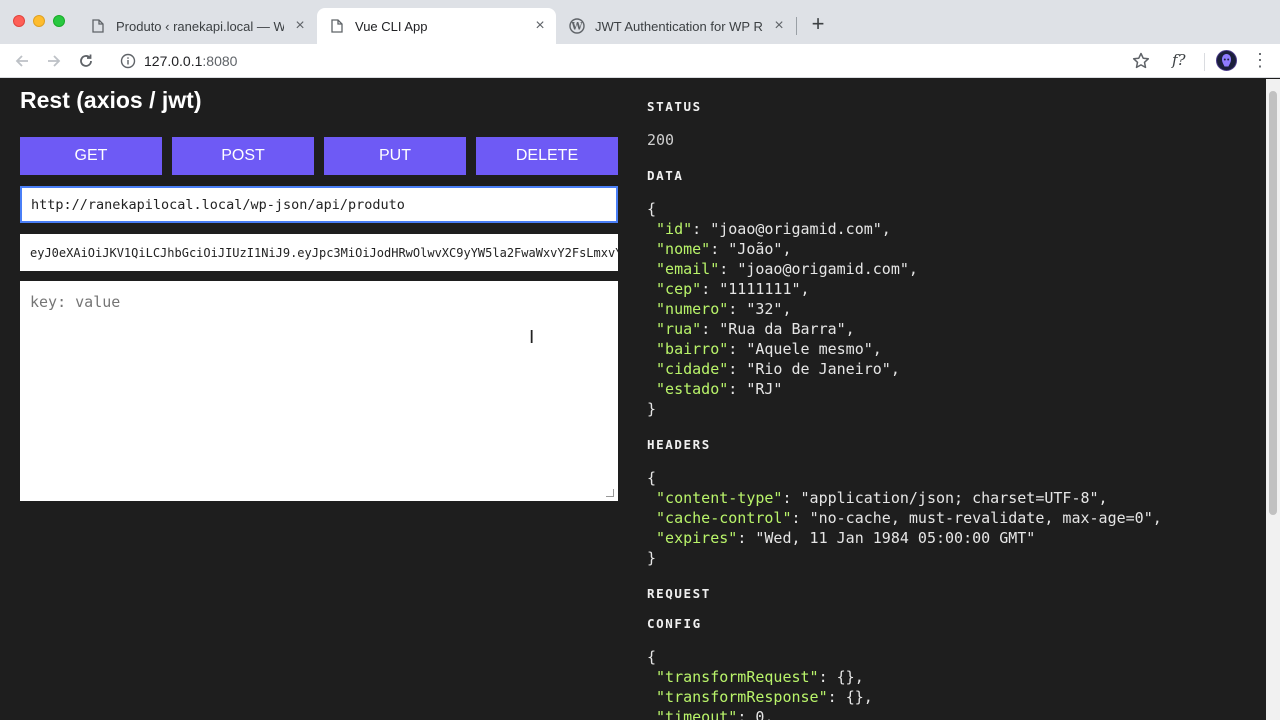 The height and width of the screenshot is (720, 1280). I want to click on json-value: "1111111",, so click(764, 289).